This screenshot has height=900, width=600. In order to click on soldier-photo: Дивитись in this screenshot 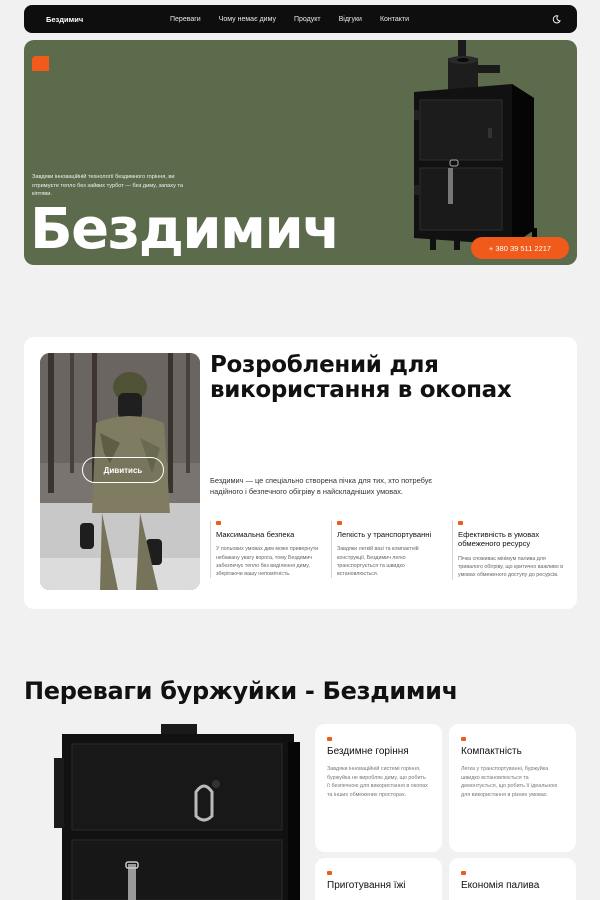, I will do `click(120, 471)`.